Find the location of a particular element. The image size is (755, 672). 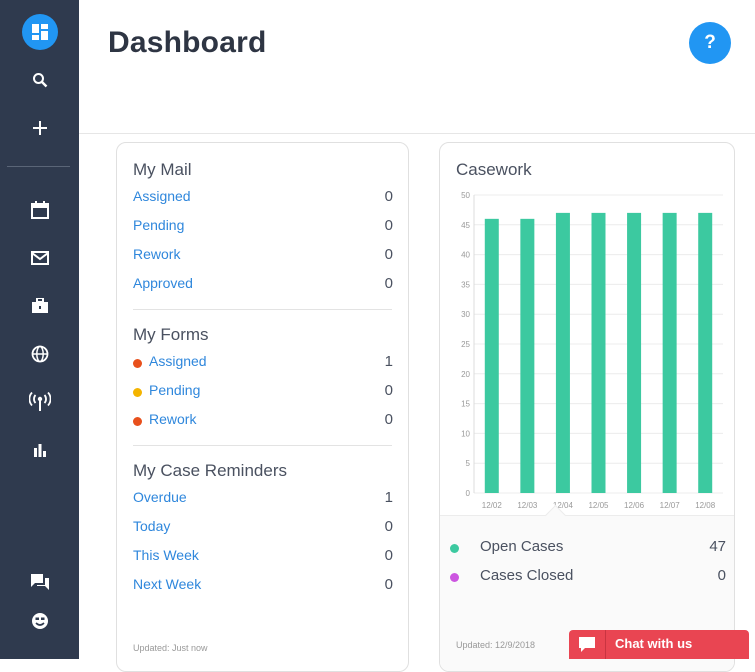

reminders-row-overdue: Overdue 1 is located at coordinates (263, 500).